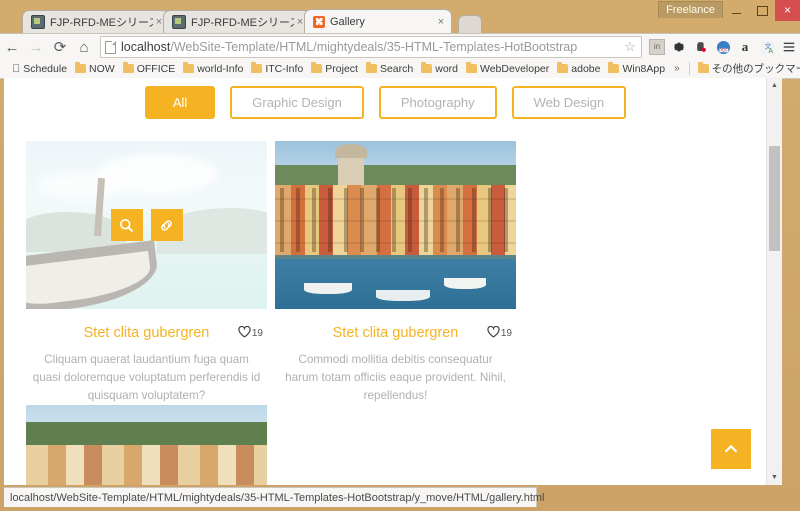 This screenshot has width=800, height=511. I want to click on like-count: 19, so click(257, 333).